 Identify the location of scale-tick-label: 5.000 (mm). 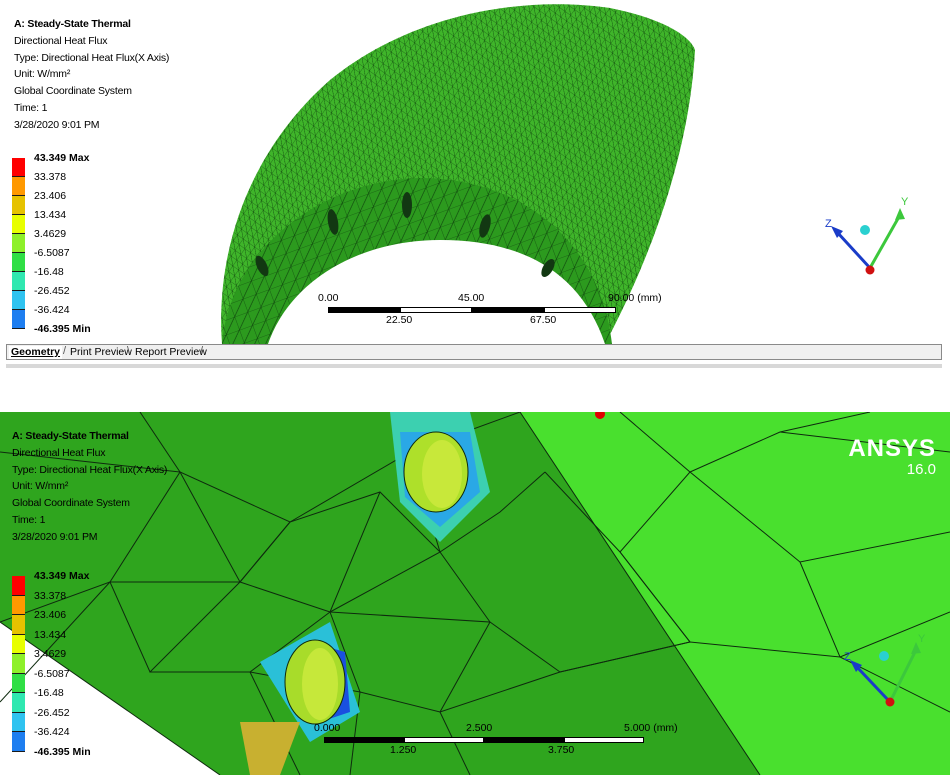
(651, 728).